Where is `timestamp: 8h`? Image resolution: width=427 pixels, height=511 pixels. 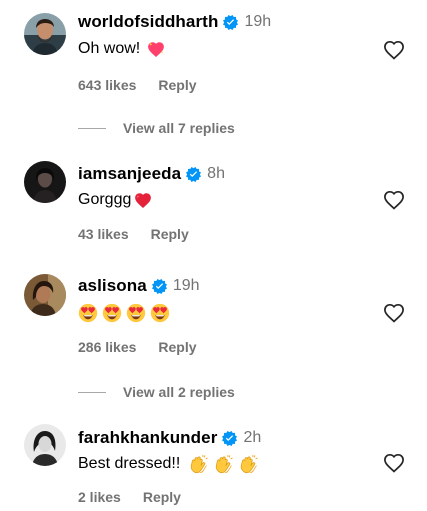
timestamp: 8h is located at coordinates (216, 174).